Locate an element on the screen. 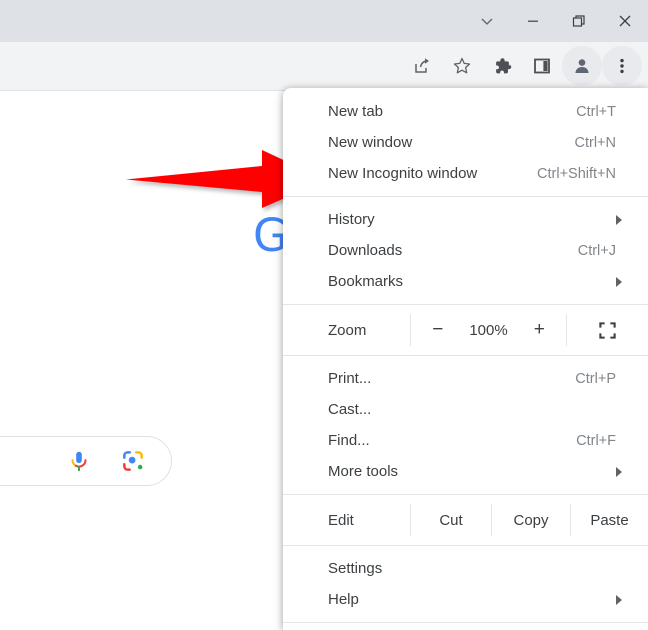 The width and height of the screenshot is (648, 630). three-dot-menu-button is located at coordinates (622, 66).